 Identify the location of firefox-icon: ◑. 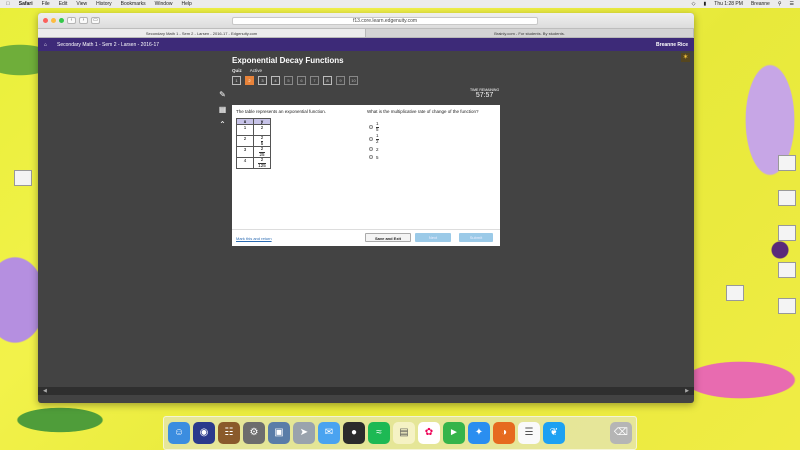
(504, 433).